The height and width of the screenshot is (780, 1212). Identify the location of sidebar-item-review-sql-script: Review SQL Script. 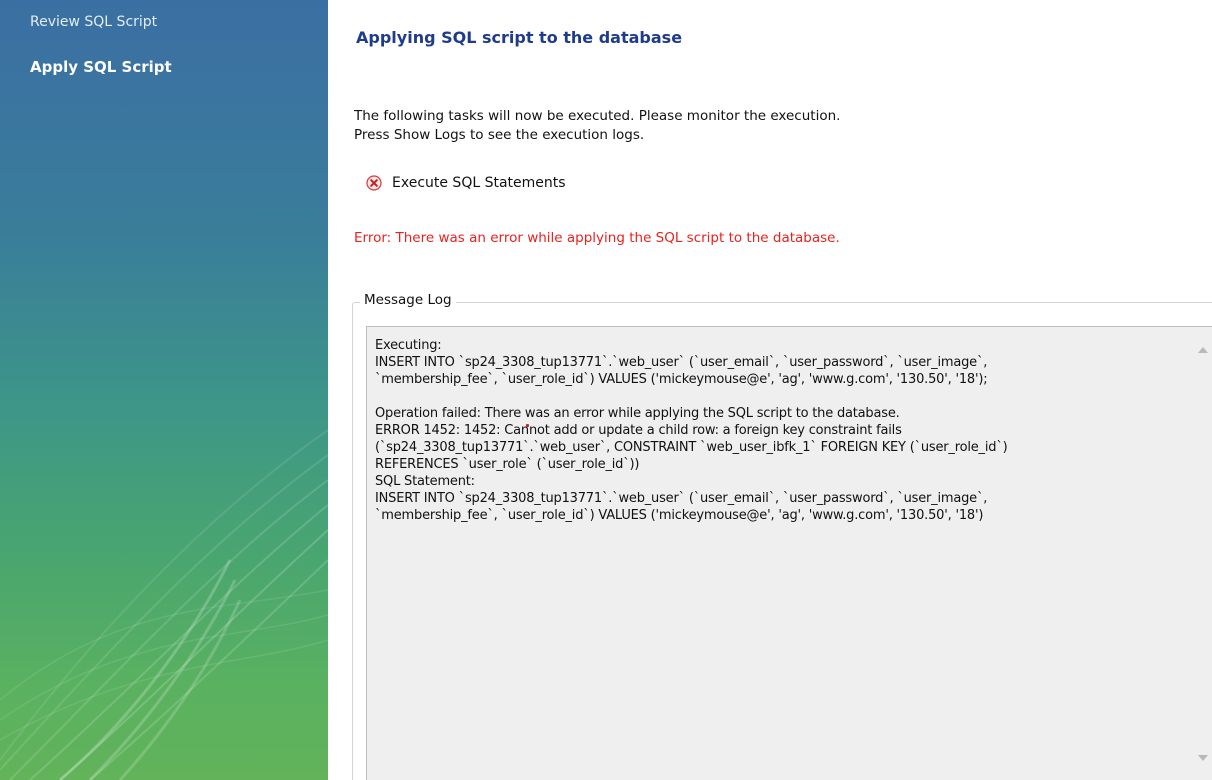
(94, 22).